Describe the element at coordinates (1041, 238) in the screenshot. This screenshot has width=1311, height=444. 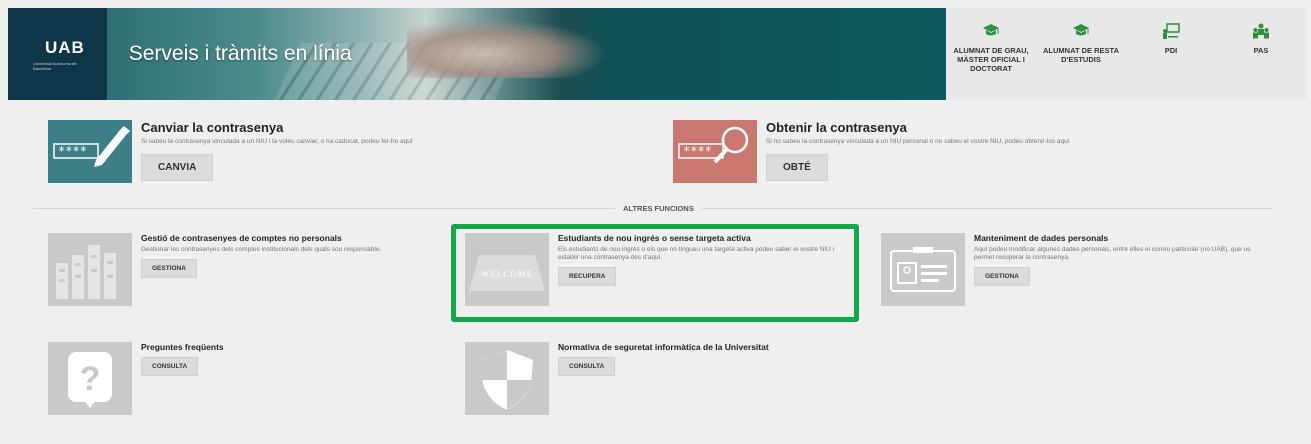
I see `function-title: Manteniment de dades personals` at that location.